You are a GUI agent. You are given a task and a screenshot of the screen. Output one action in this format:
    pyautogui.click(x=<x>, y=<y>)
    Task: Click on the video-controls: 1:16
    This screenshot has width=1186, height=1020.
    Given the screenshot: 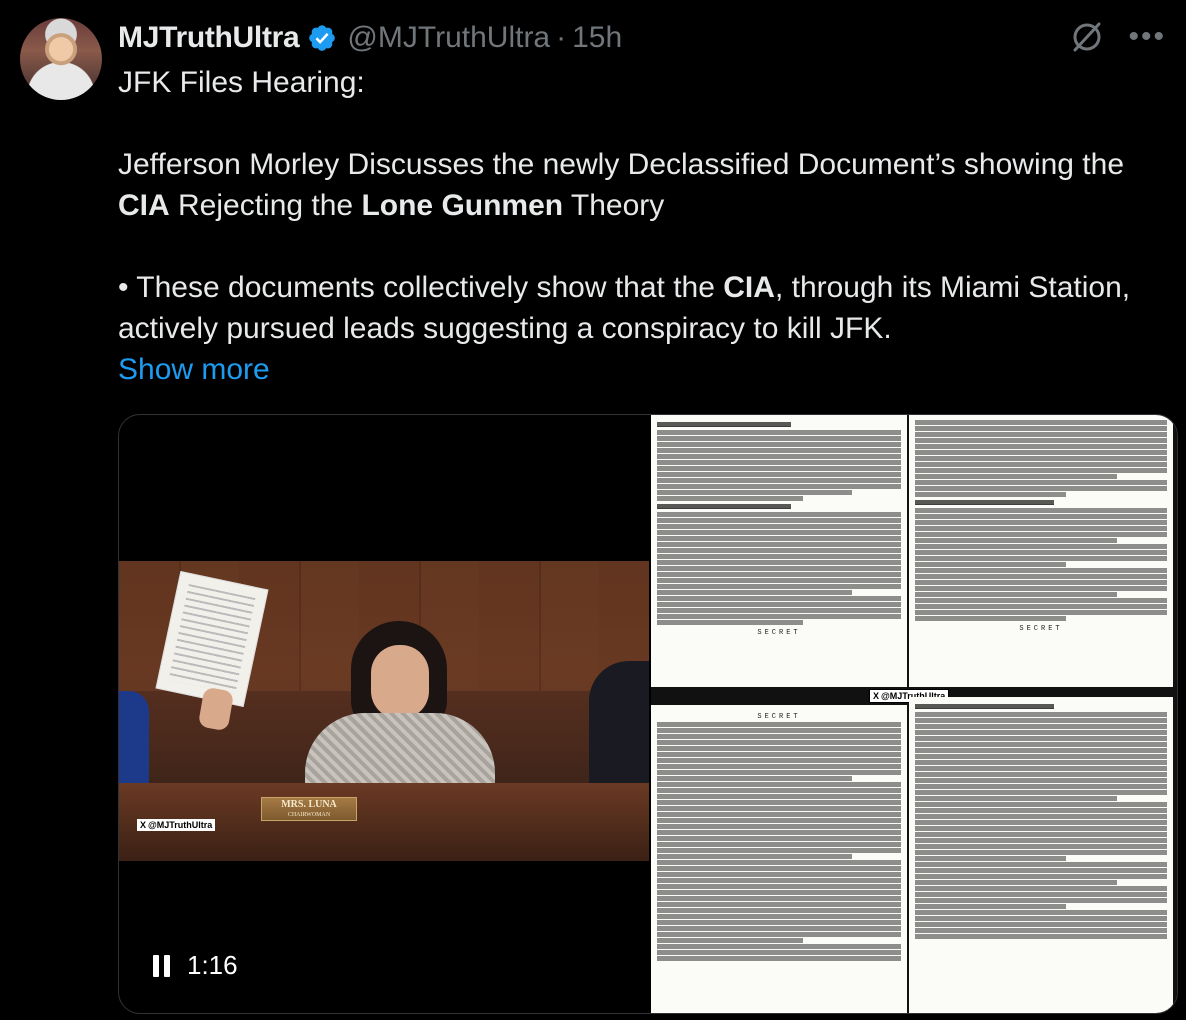 What is the action you would take?
    pyautogui.click(x=195, y=965)
    